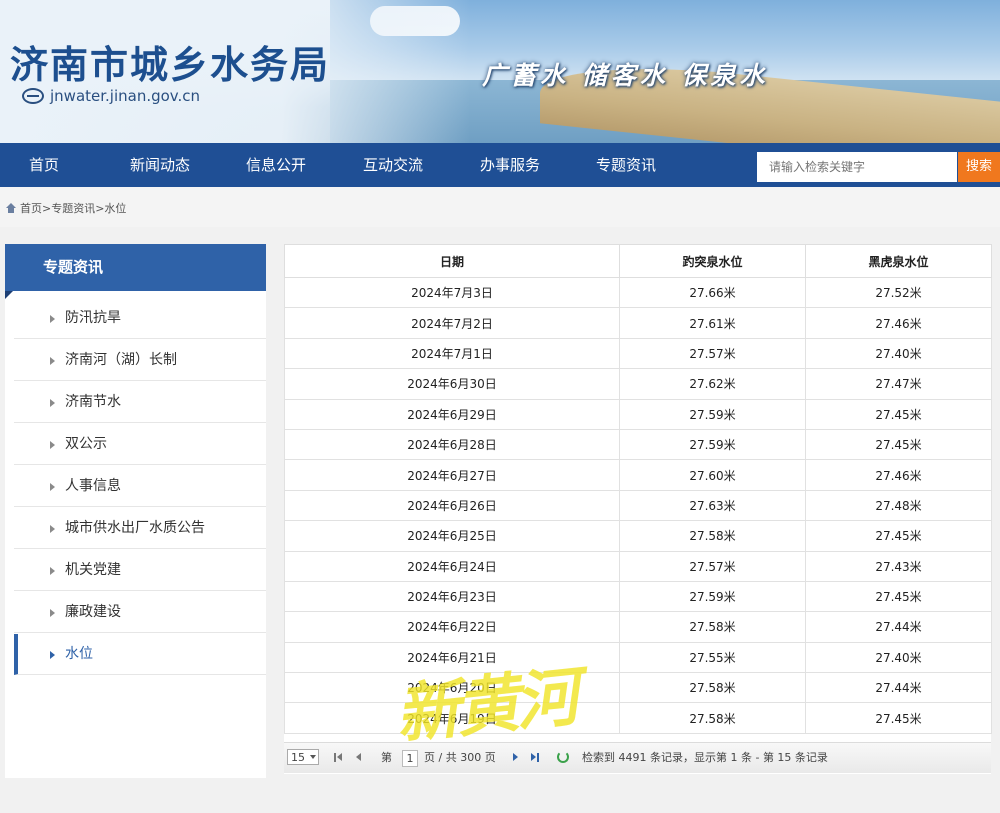 The width and height of the screenshot is (1000, 813). What do you see at coordinates (712, 475) in the screenshot?
I see `cell-baotu-level: 27.60米` at bounding box center [712, 475].